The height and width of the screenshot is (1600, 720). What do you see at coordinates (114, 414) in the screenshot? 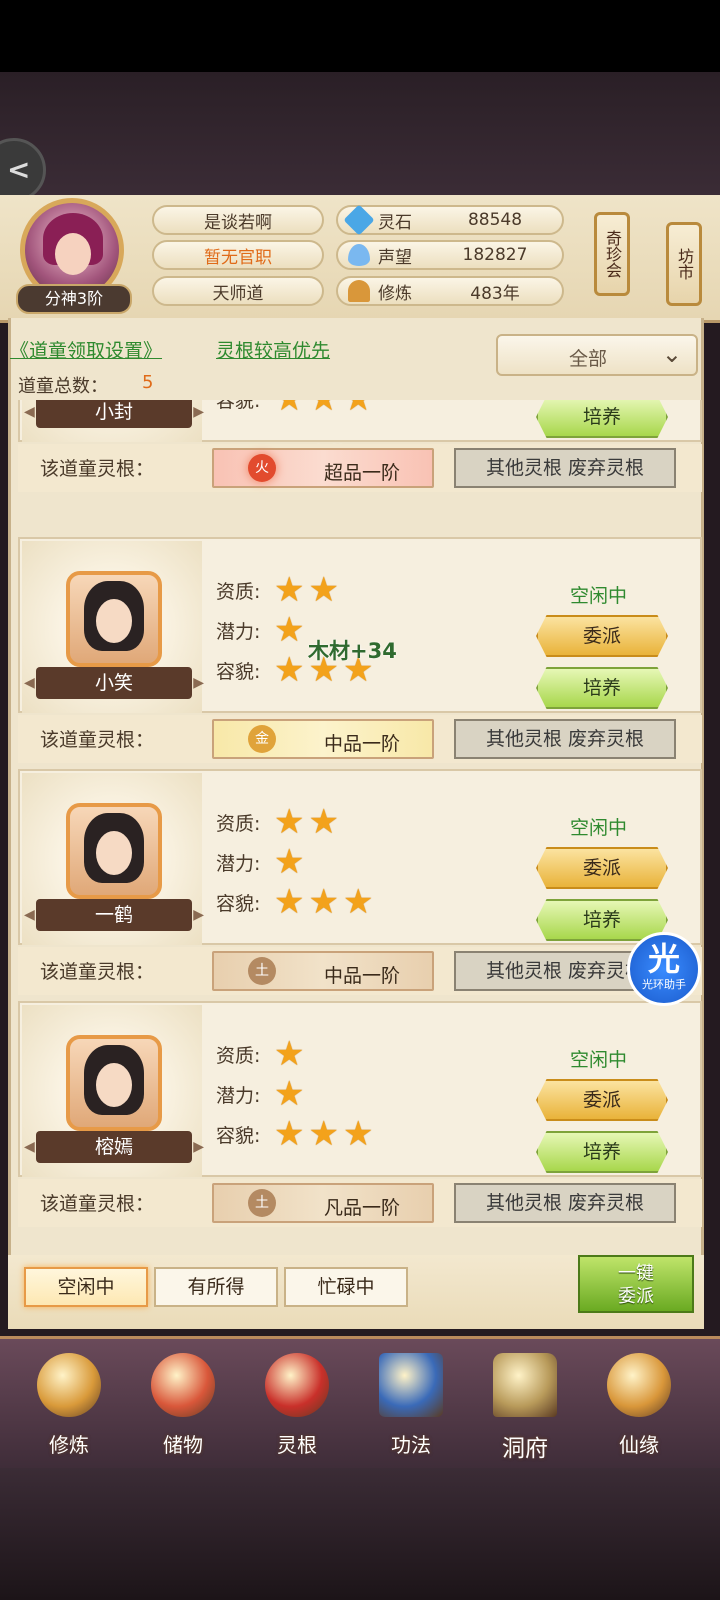
I see `servant-name: 小封` at bounding box center [114, 414].